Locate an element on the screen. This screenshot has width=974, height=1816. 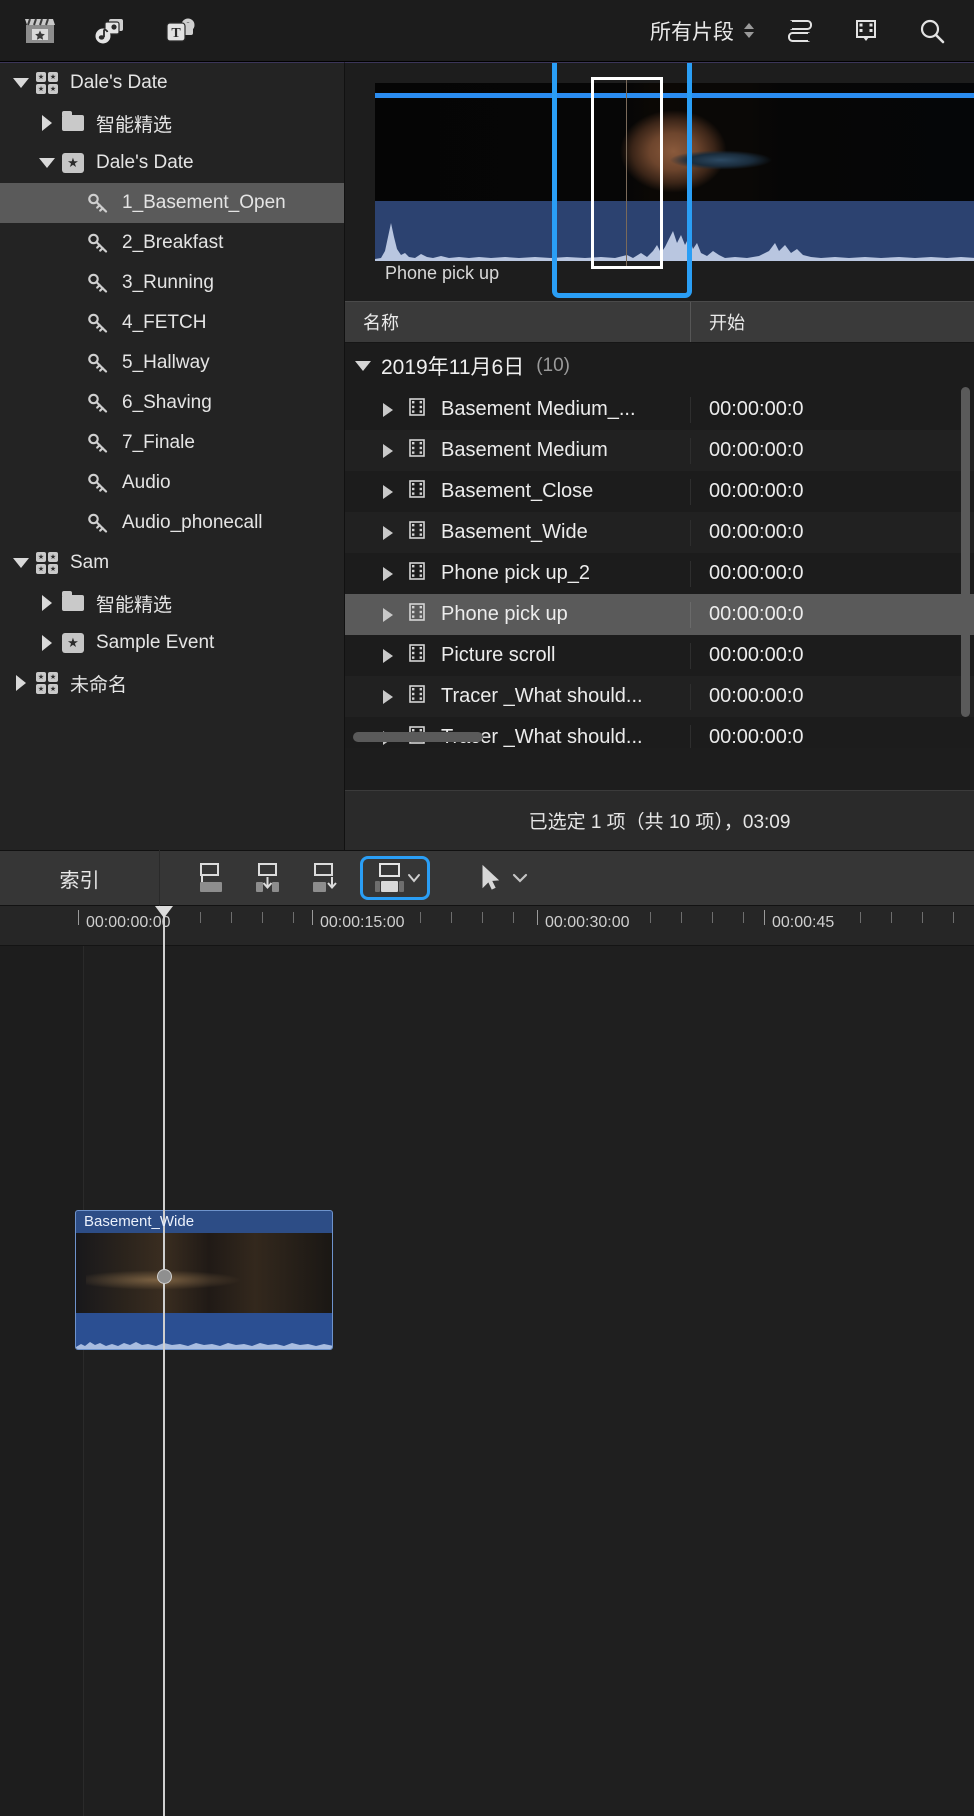
timeline-playhead is located at coordinates (164, 1361).